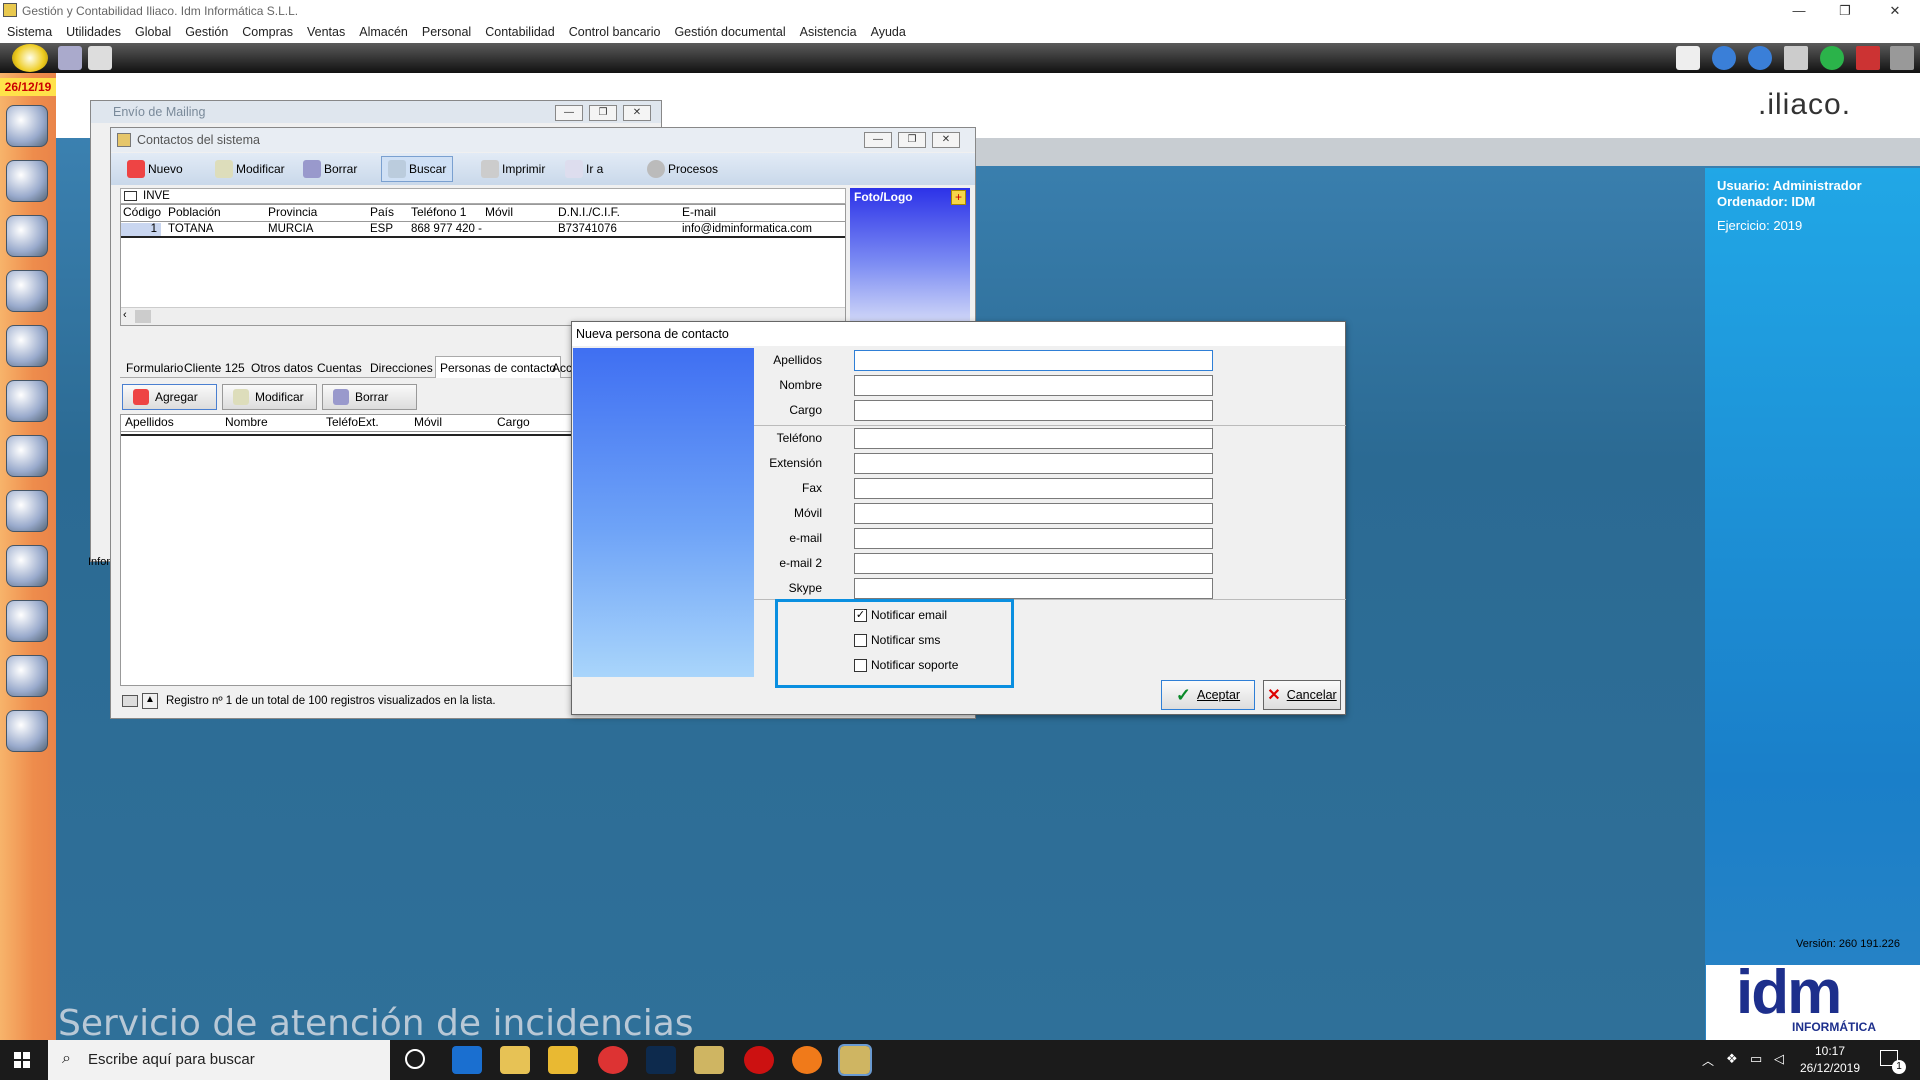  Describe the element at coordinates (1033, 410) in the screenshot. I see `cargo-field` at that location.